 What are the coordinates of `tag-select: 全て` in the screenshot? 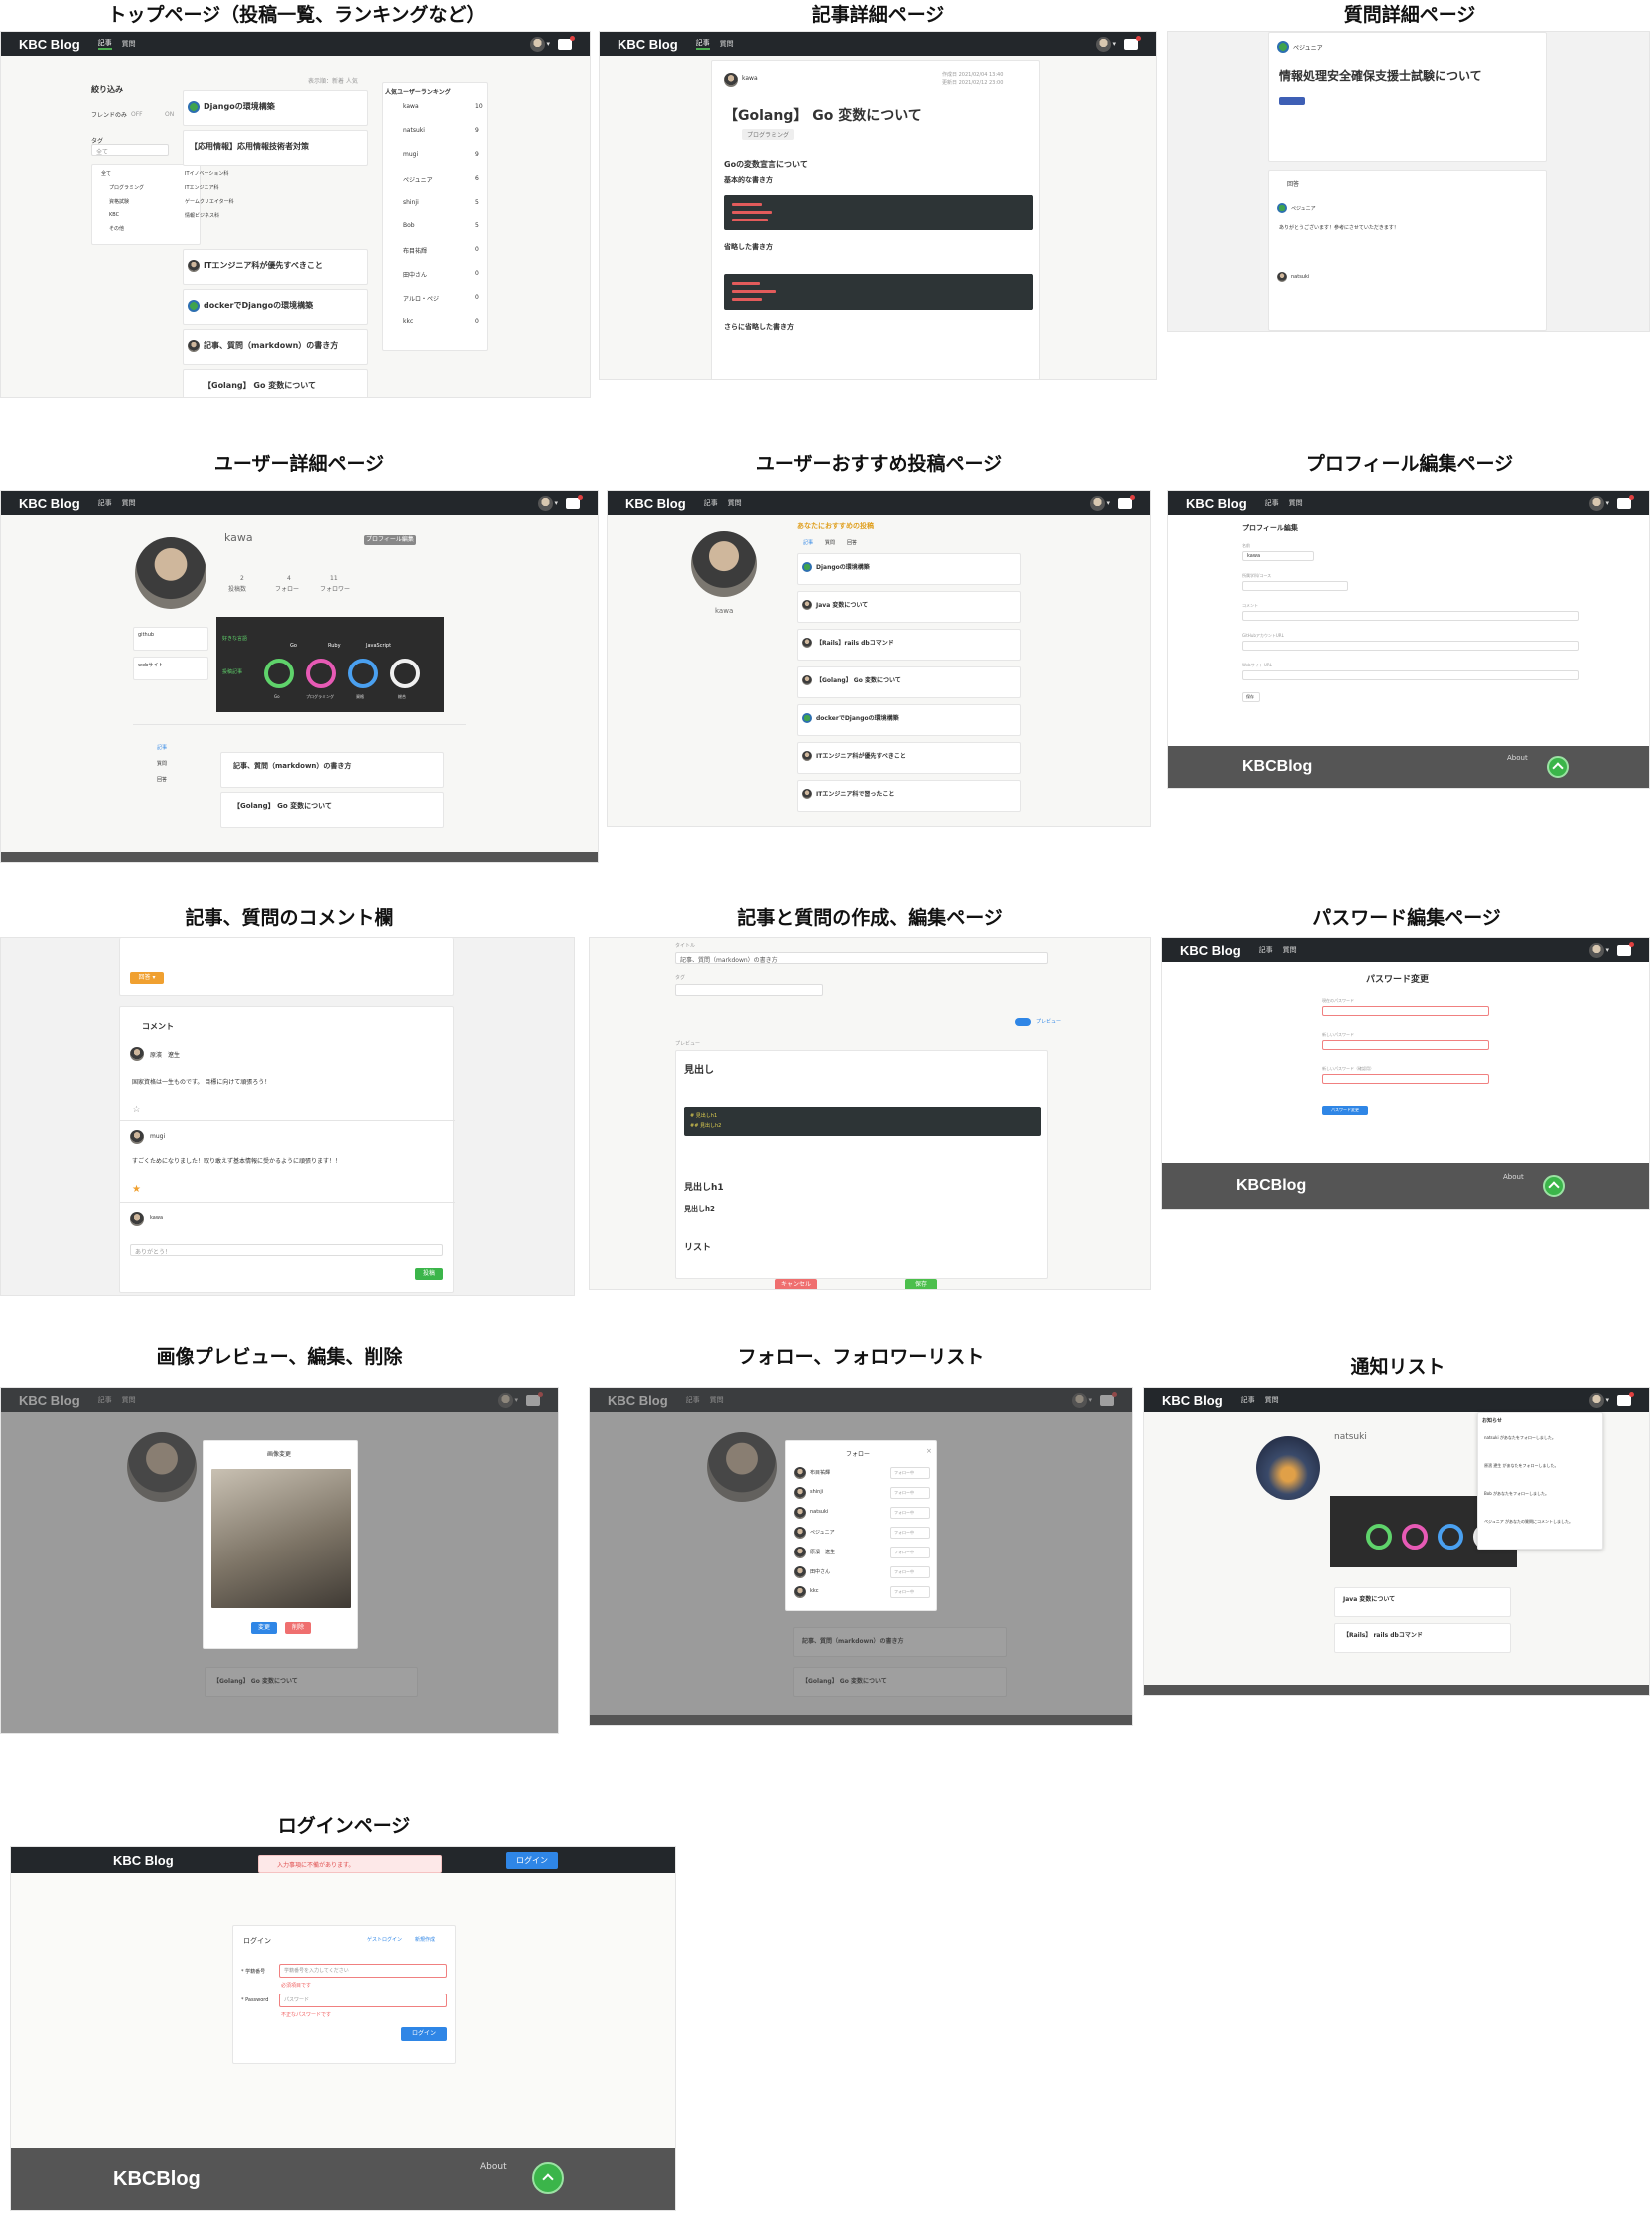 It's located at (130, 150).